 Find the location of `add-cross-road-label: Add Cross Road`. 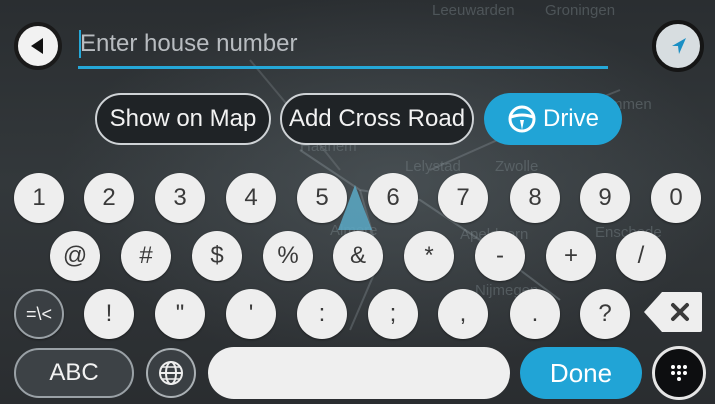

add-cross-road-label: Add Cross Road is located at coordinates (377, 118).